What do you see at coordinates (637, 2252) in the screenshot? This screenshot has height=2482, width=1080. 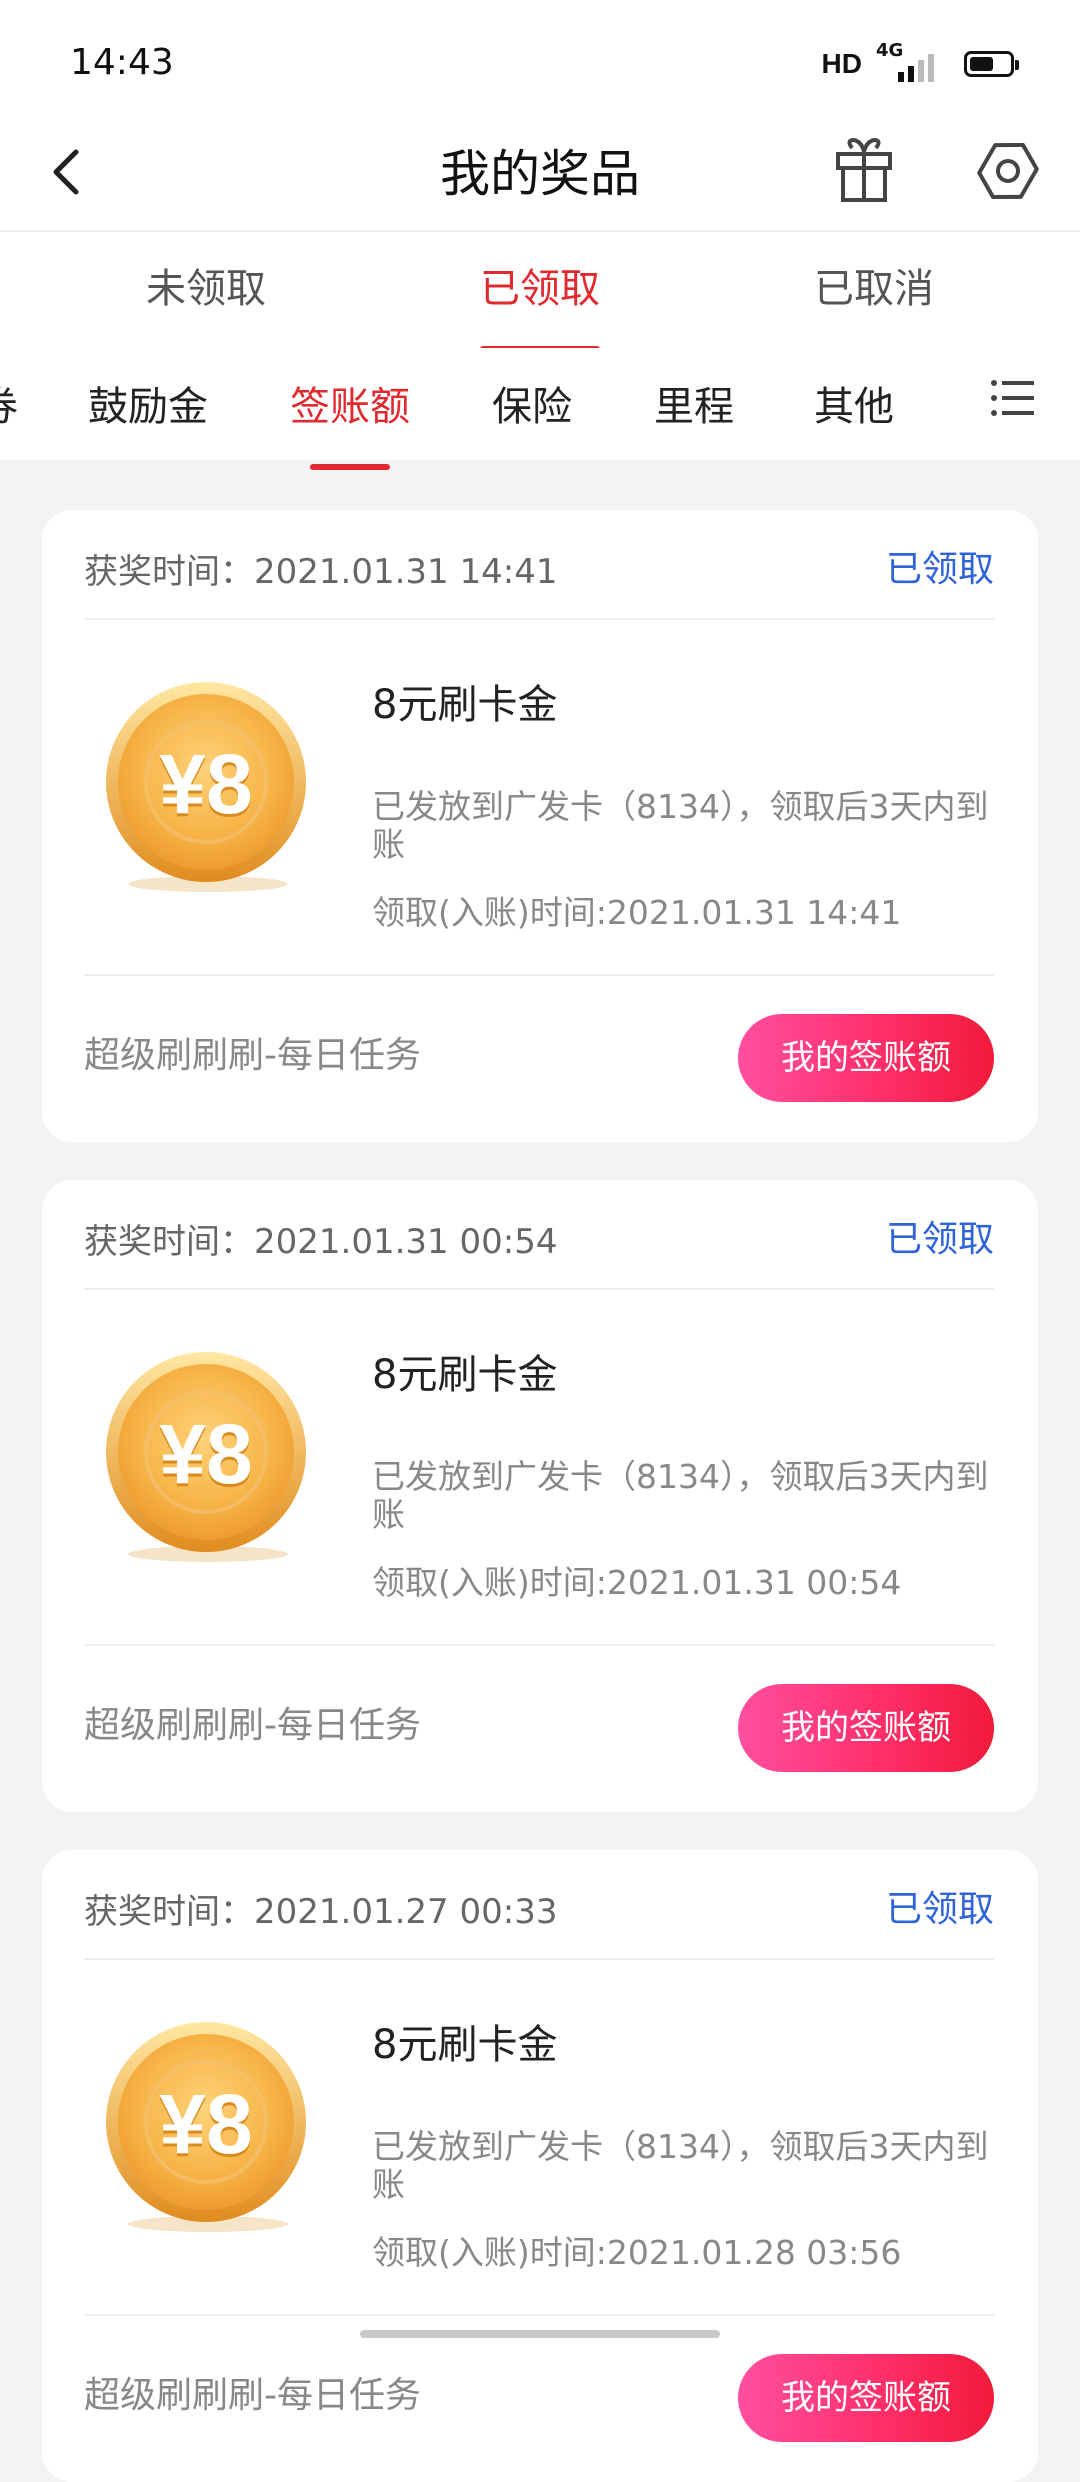 I see `claim-time: 领取(入账)时间:2021.01.28 03:56` at bounding box center [637, 2252].